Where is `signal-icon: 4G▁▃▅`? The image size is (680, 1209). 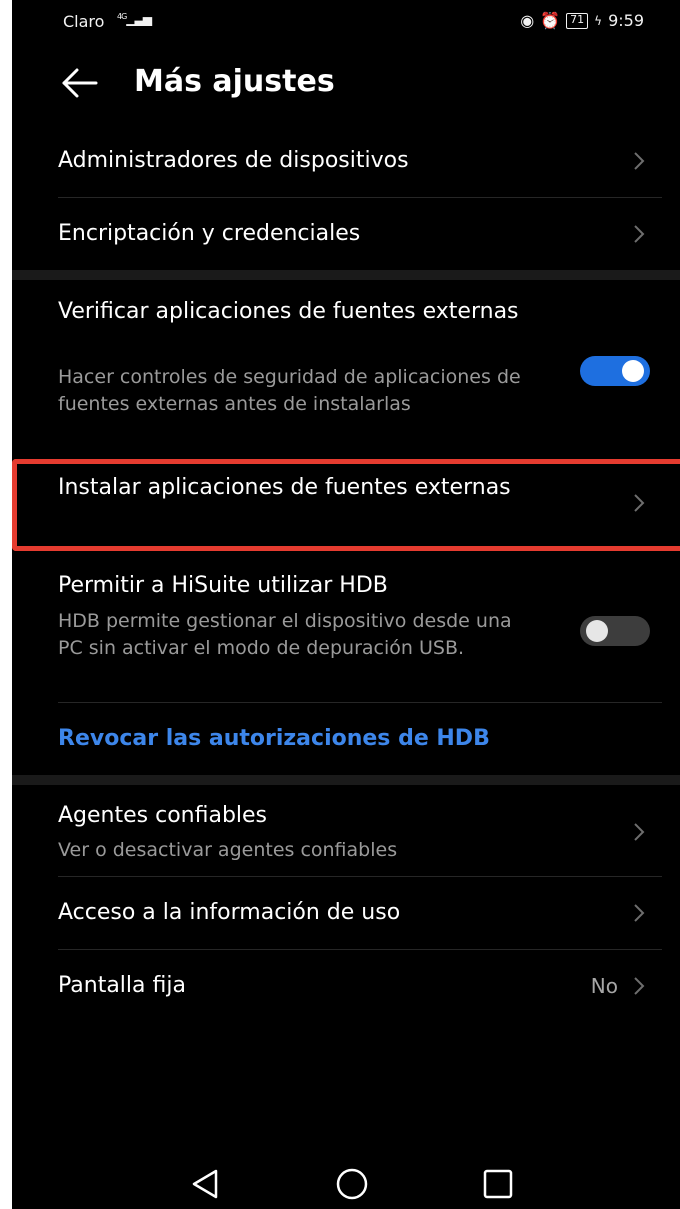
signal-icon: 4G▁▃▅ is located at coordinates (134, 19).